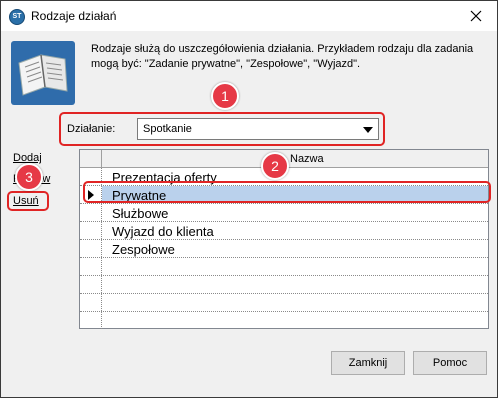  I want to click on title-bar: ST Rodzaje działań, so click(249, 16).